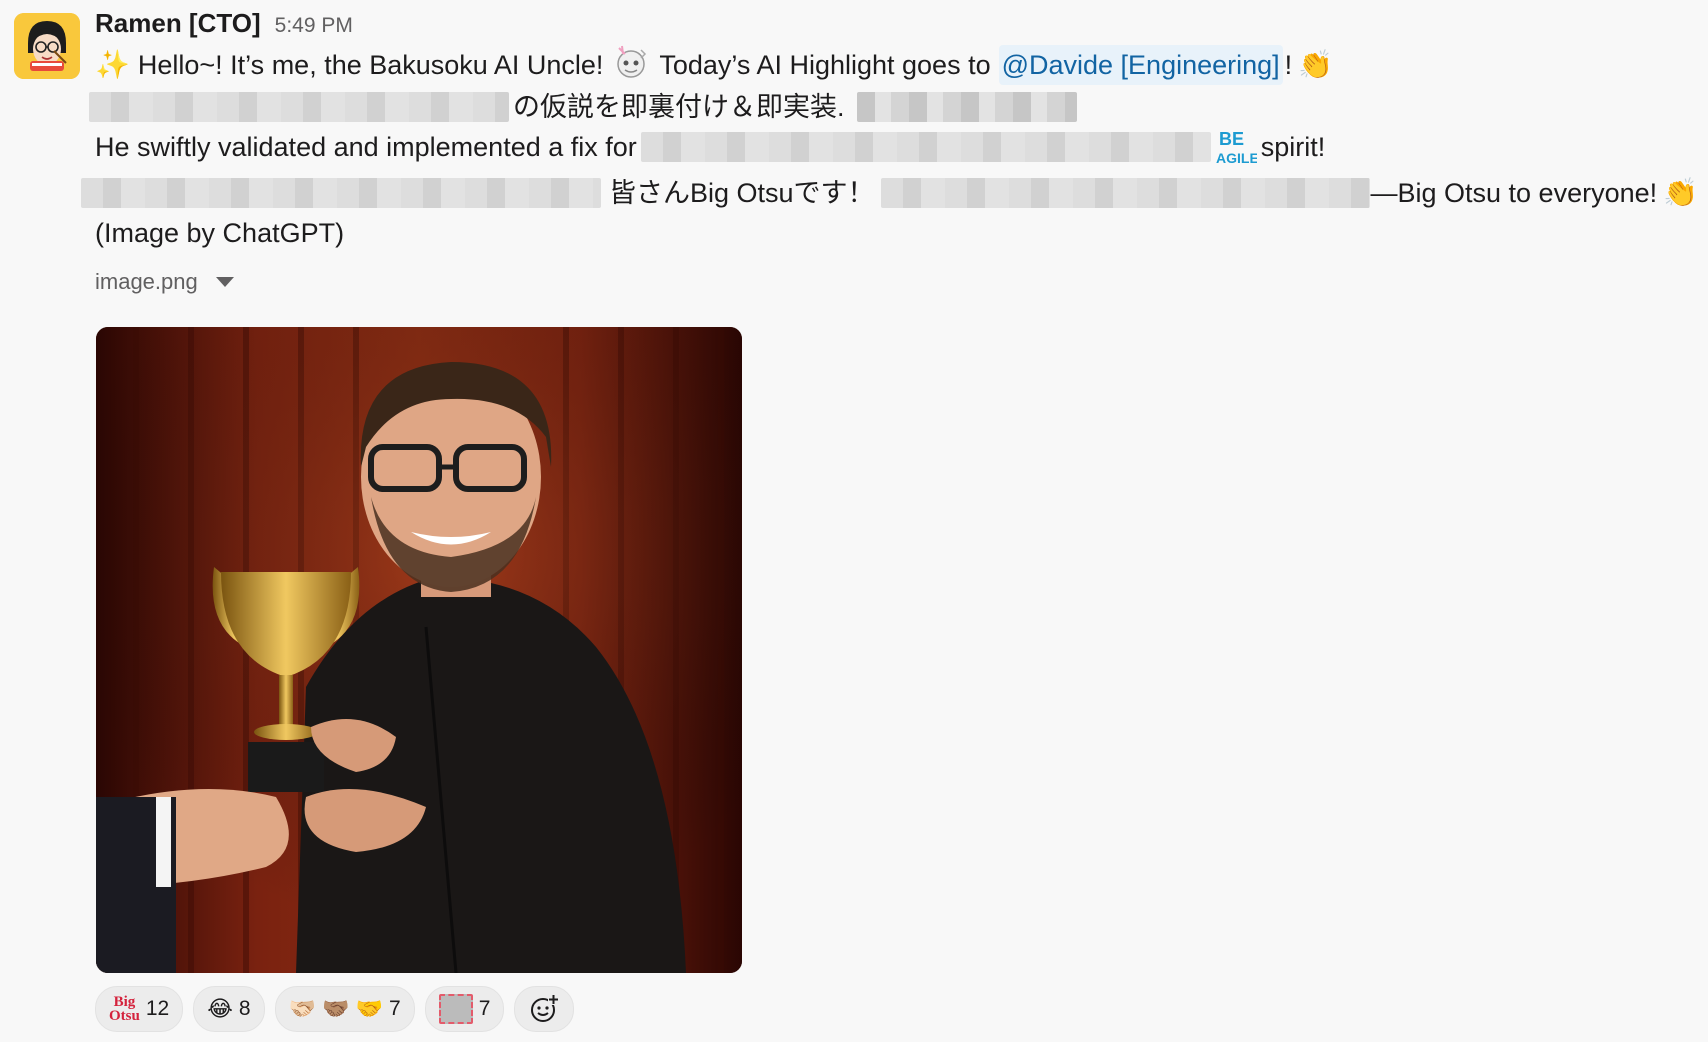 The width and height of the screenshot is (1708, 1042). I want to click on add-reaction-button, so click(544, 1009).